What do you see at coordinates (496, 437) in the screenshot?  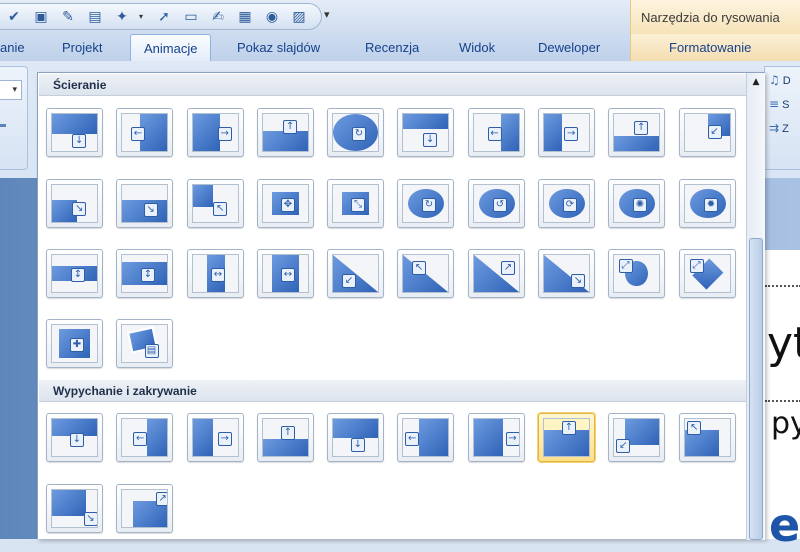 I see `transition-push-7: →` at bounding box center [496, 437].